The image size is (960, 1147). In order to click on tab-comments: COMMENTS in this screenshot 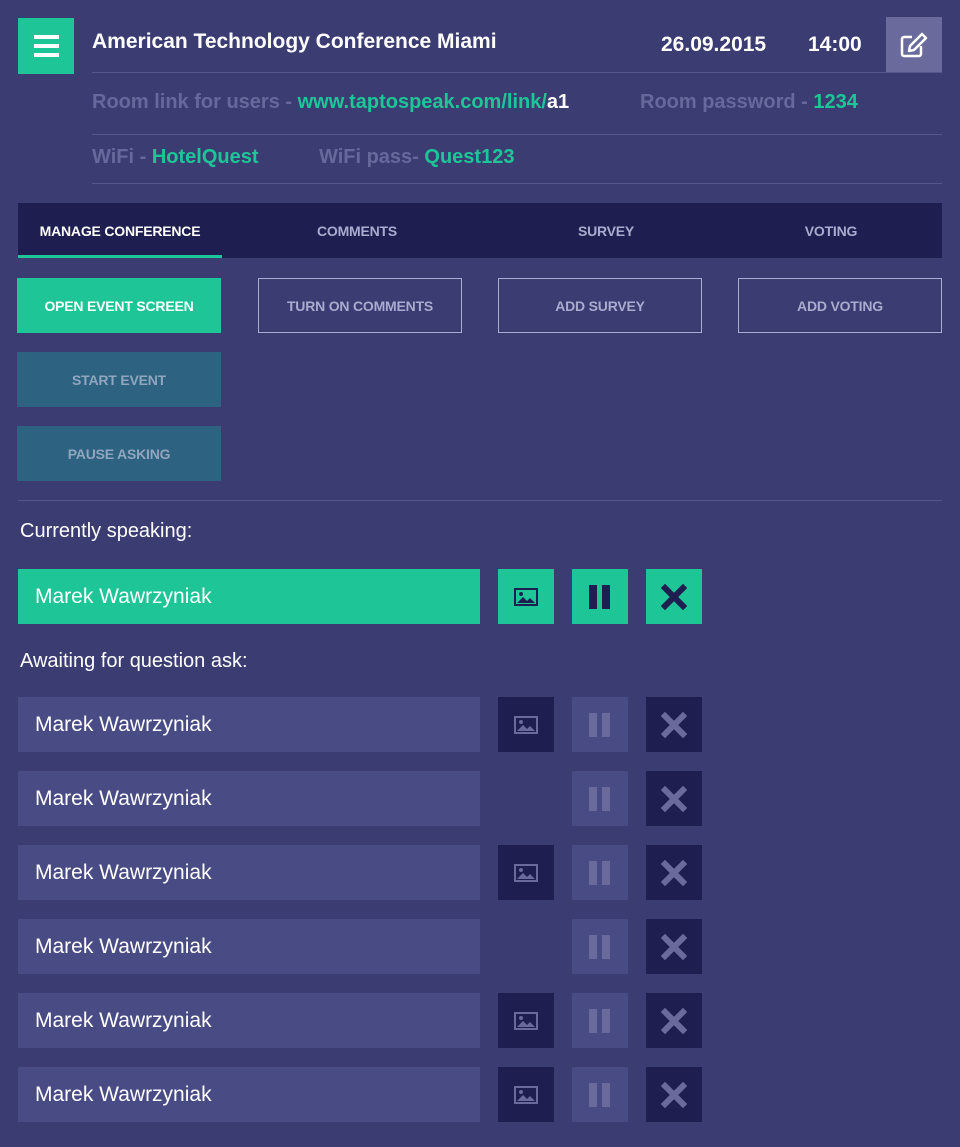, I will do `click(357, 230)`.